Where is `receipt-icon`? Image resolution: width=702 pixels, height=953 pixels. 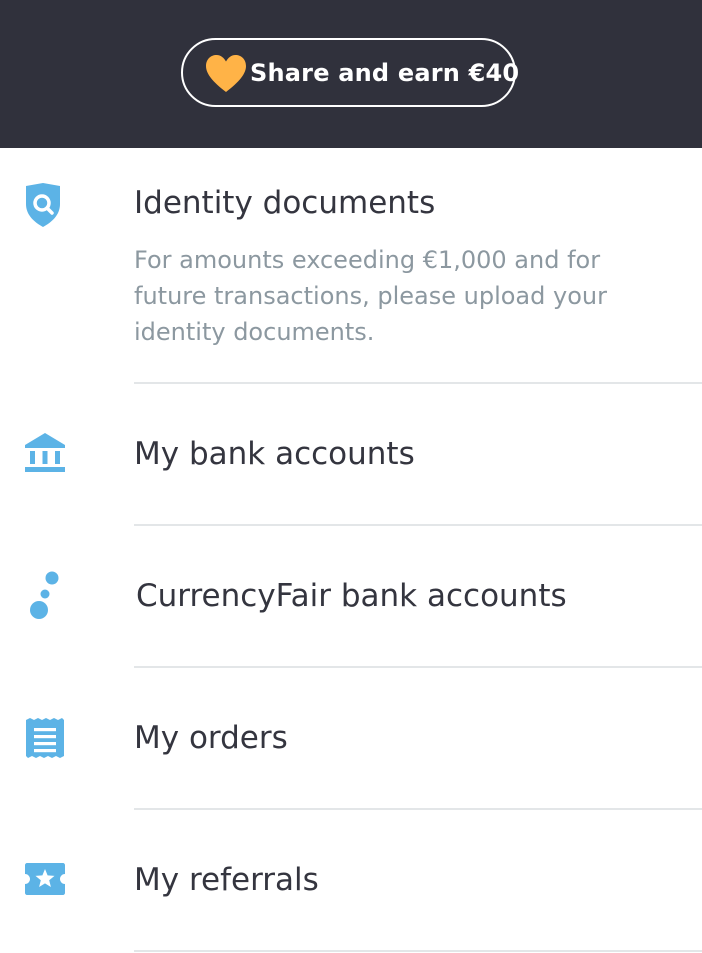
receipt-icon is located at coordinates (45, 738).